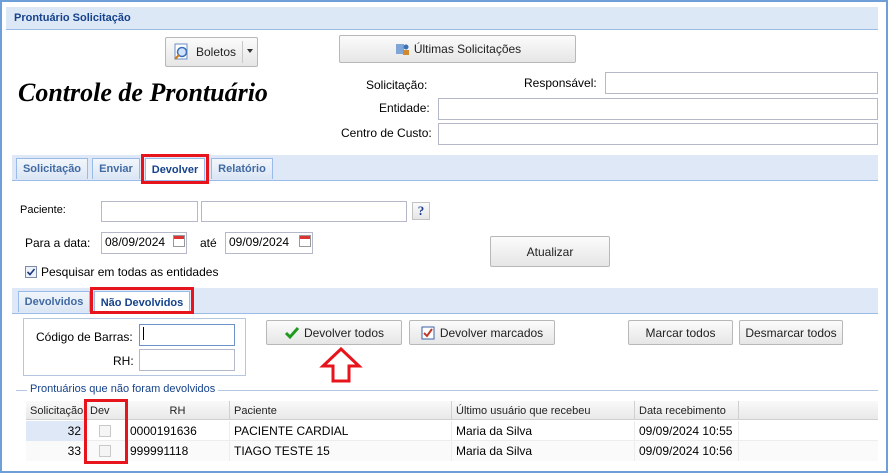 Image resolution: width=888 pixels, height=473 pixels. I want to click on atualizar-label: Atualizar, so click(550, 251).